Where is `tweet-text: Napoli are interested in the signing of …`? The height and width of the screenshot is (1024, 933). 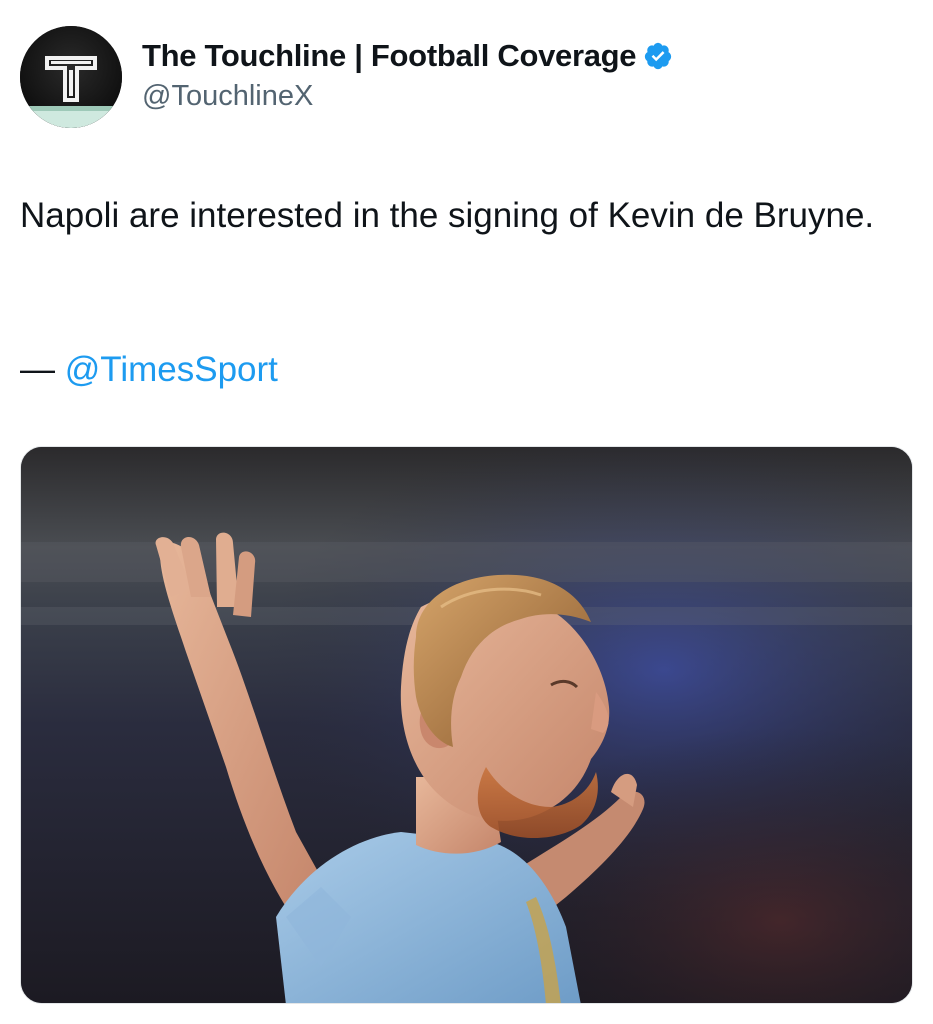
tweet-text: Napoli are interested in the signing of … is located at coordinates (447, 215).